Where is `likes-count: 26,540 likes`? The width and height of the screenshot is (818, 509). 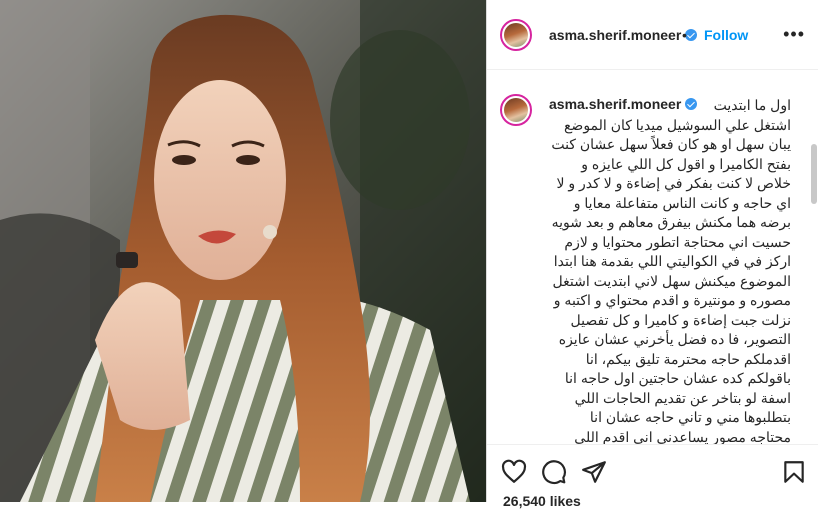 likes-count: 26,540 likes is located at coordinates (542, 501).